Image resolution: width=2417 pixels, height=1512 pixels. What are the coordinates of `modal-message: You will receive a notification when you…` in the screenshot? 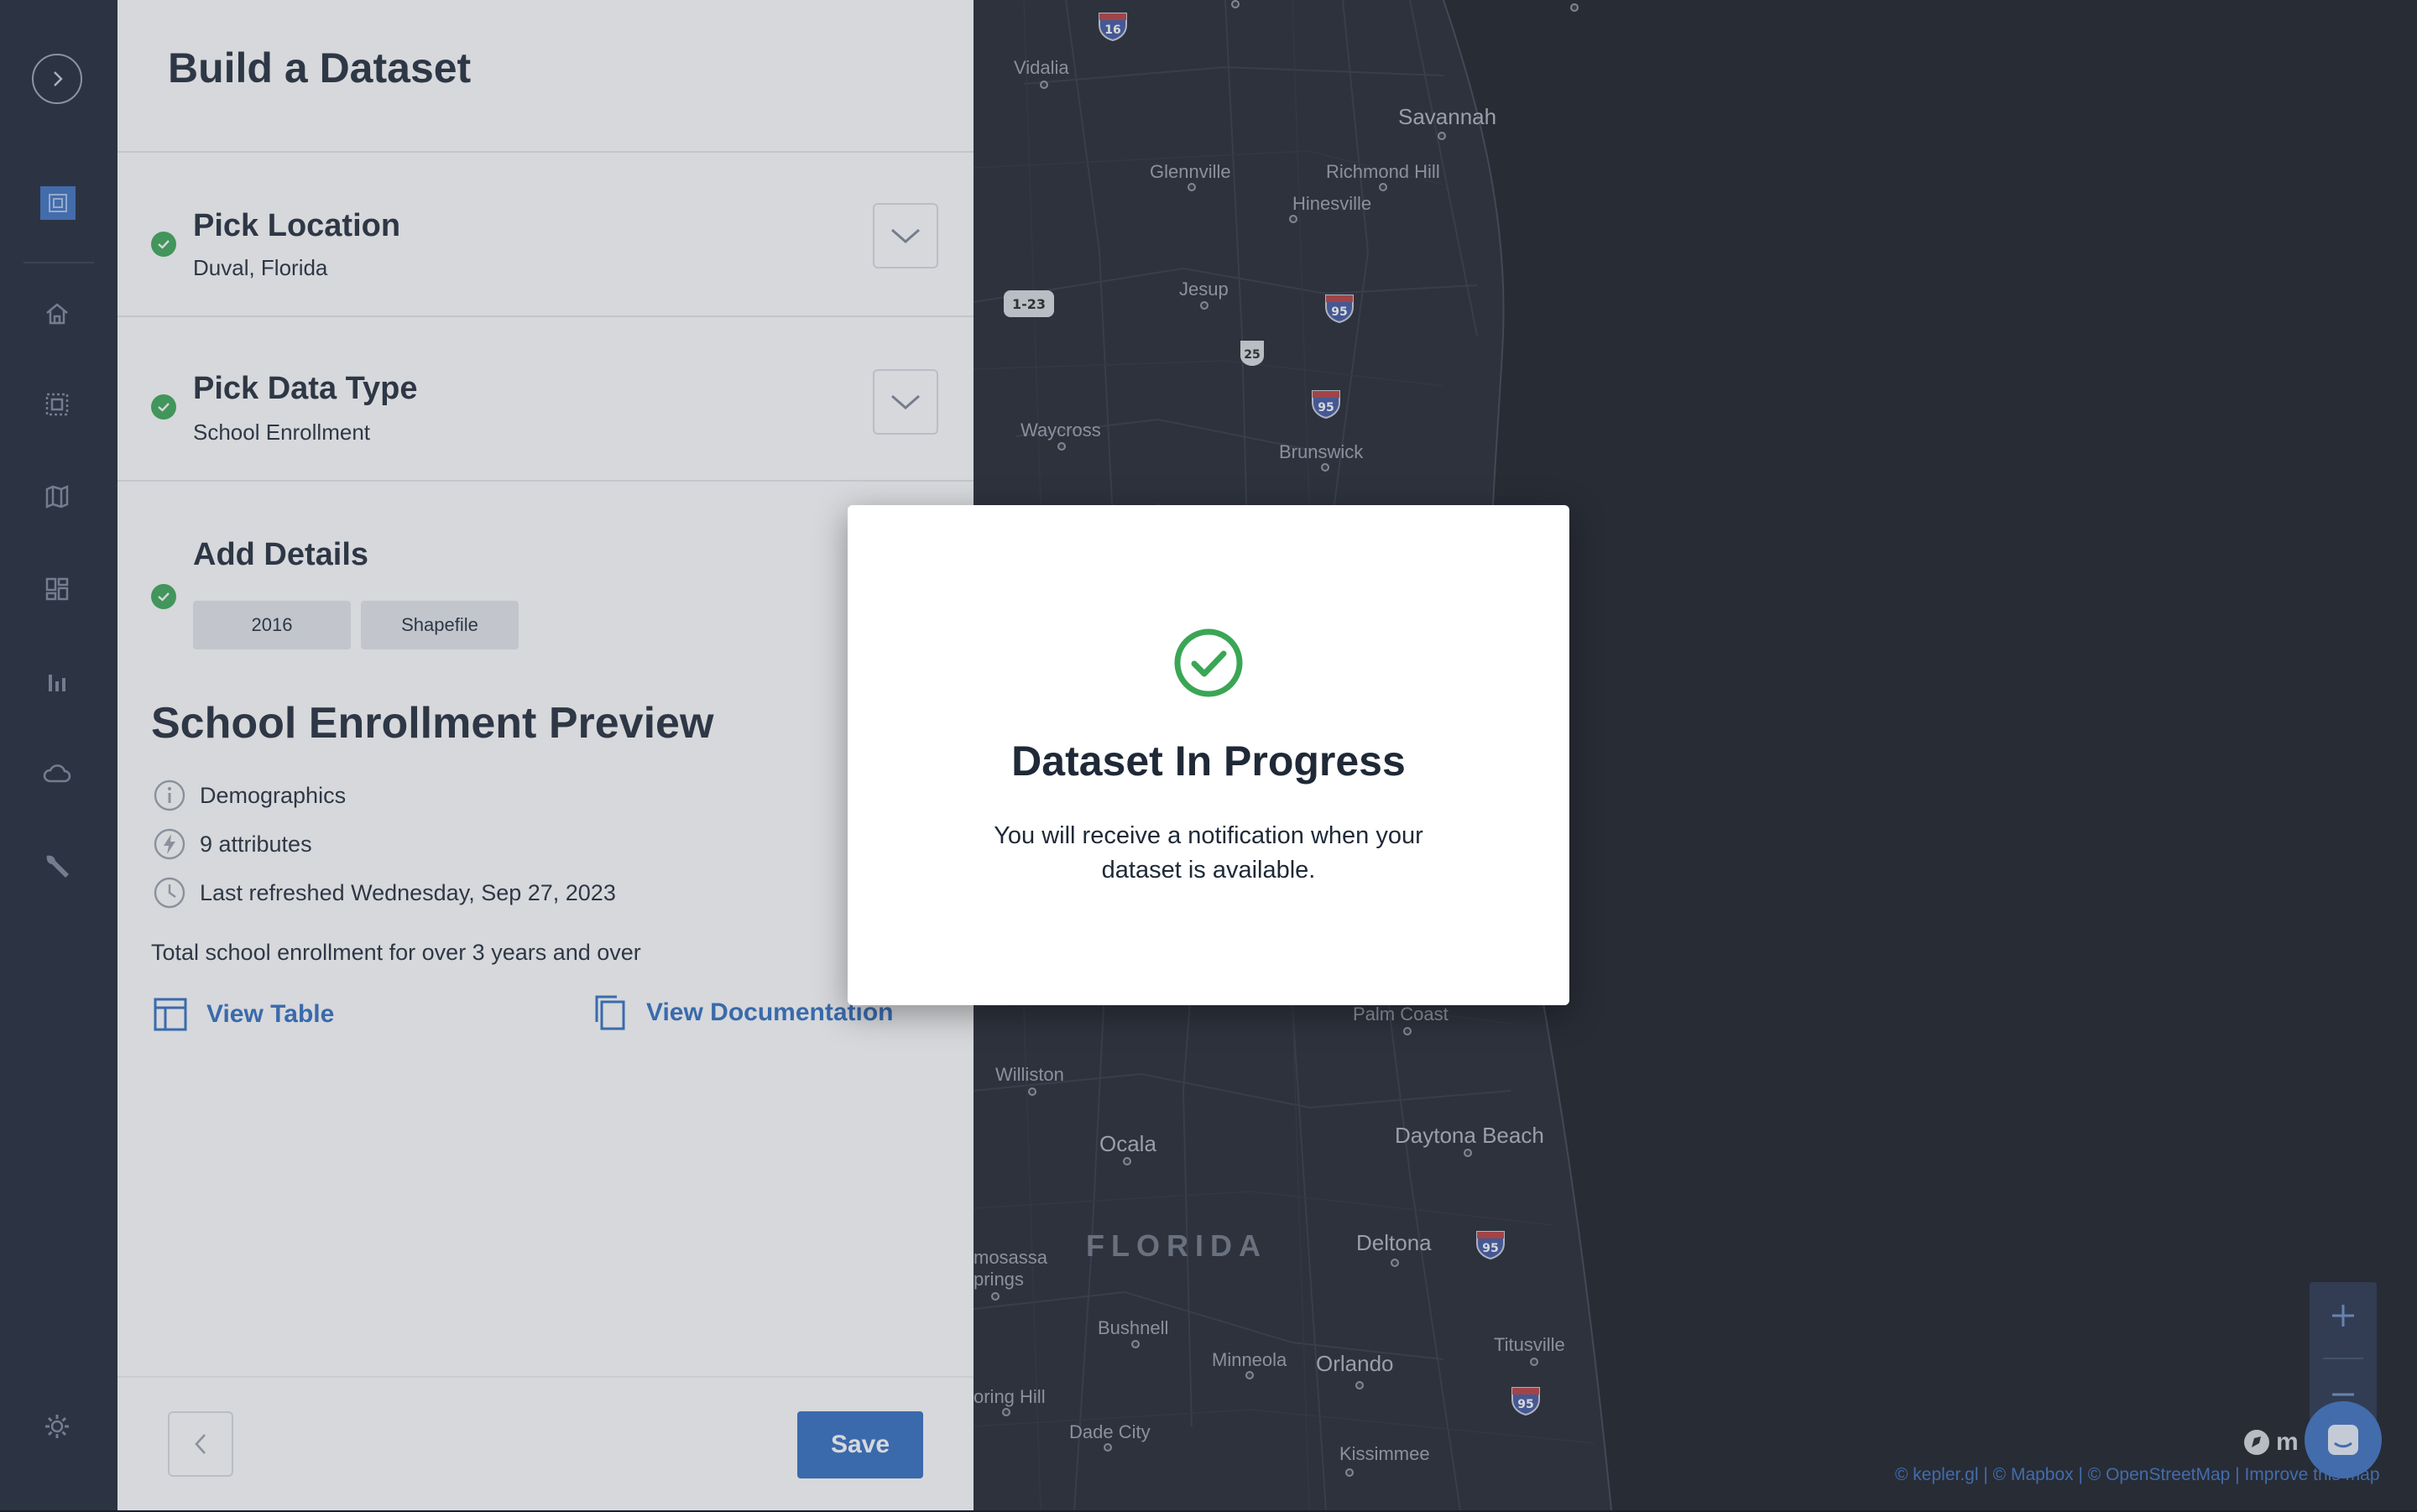 It's located at (1208, 853).